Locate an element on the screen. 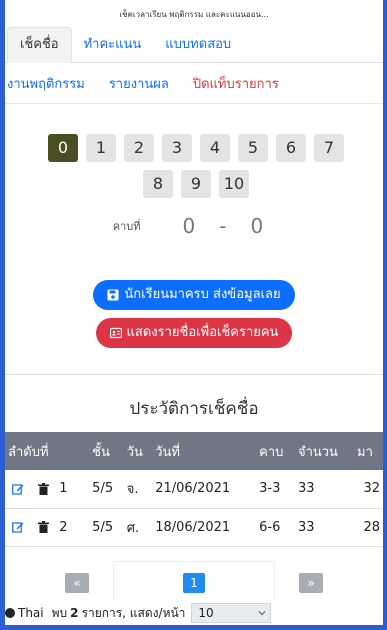  number-button-9: 9 is located at coordinates (196, 184).